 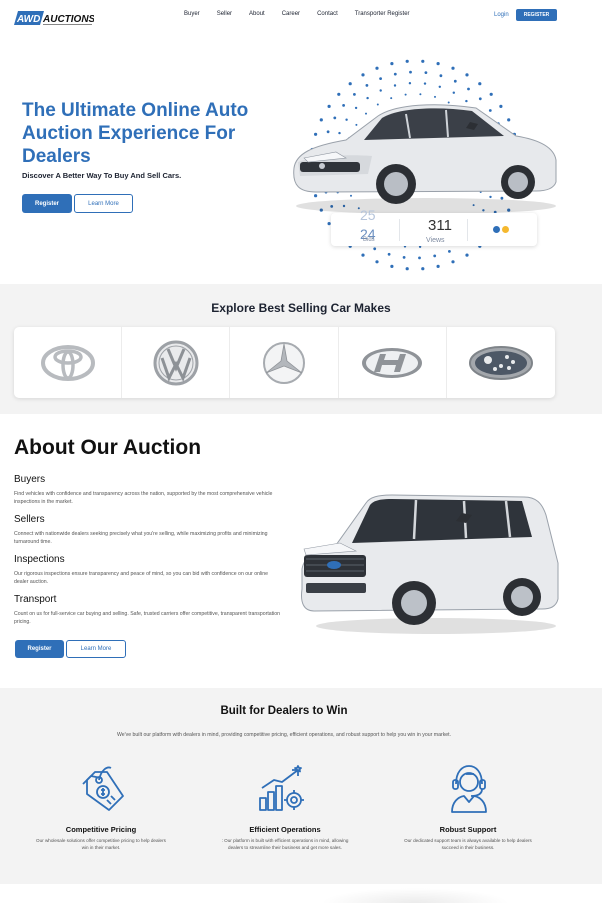 What do you see at coordinates (103, 788) in the screenshot?
I see `price-tag-icon` at bounding box center [103, 788].